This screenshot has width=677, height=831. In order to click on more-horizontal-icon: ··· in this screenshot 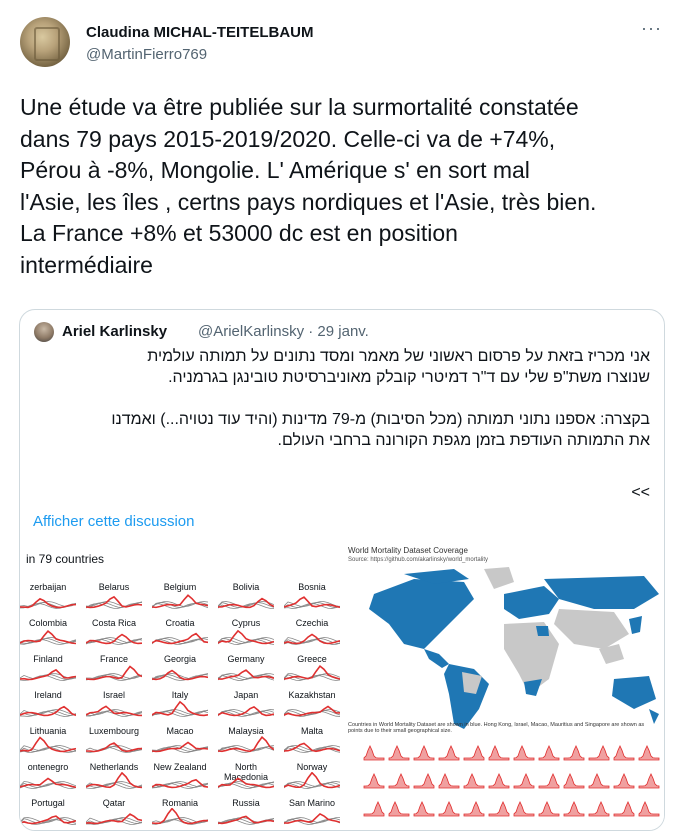, I will do `click(651, 28)`.